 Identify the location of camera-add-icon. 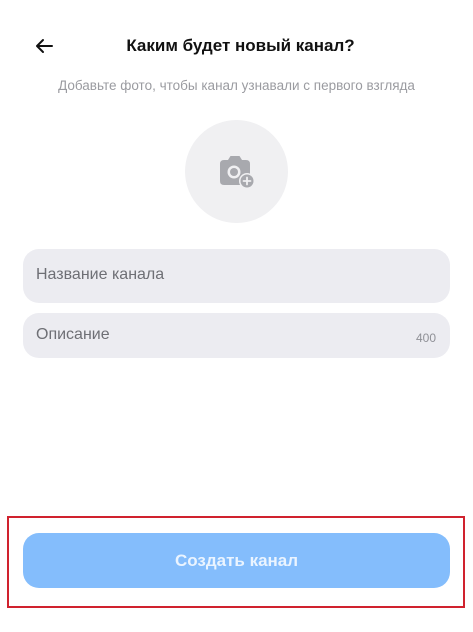
(237, 172).